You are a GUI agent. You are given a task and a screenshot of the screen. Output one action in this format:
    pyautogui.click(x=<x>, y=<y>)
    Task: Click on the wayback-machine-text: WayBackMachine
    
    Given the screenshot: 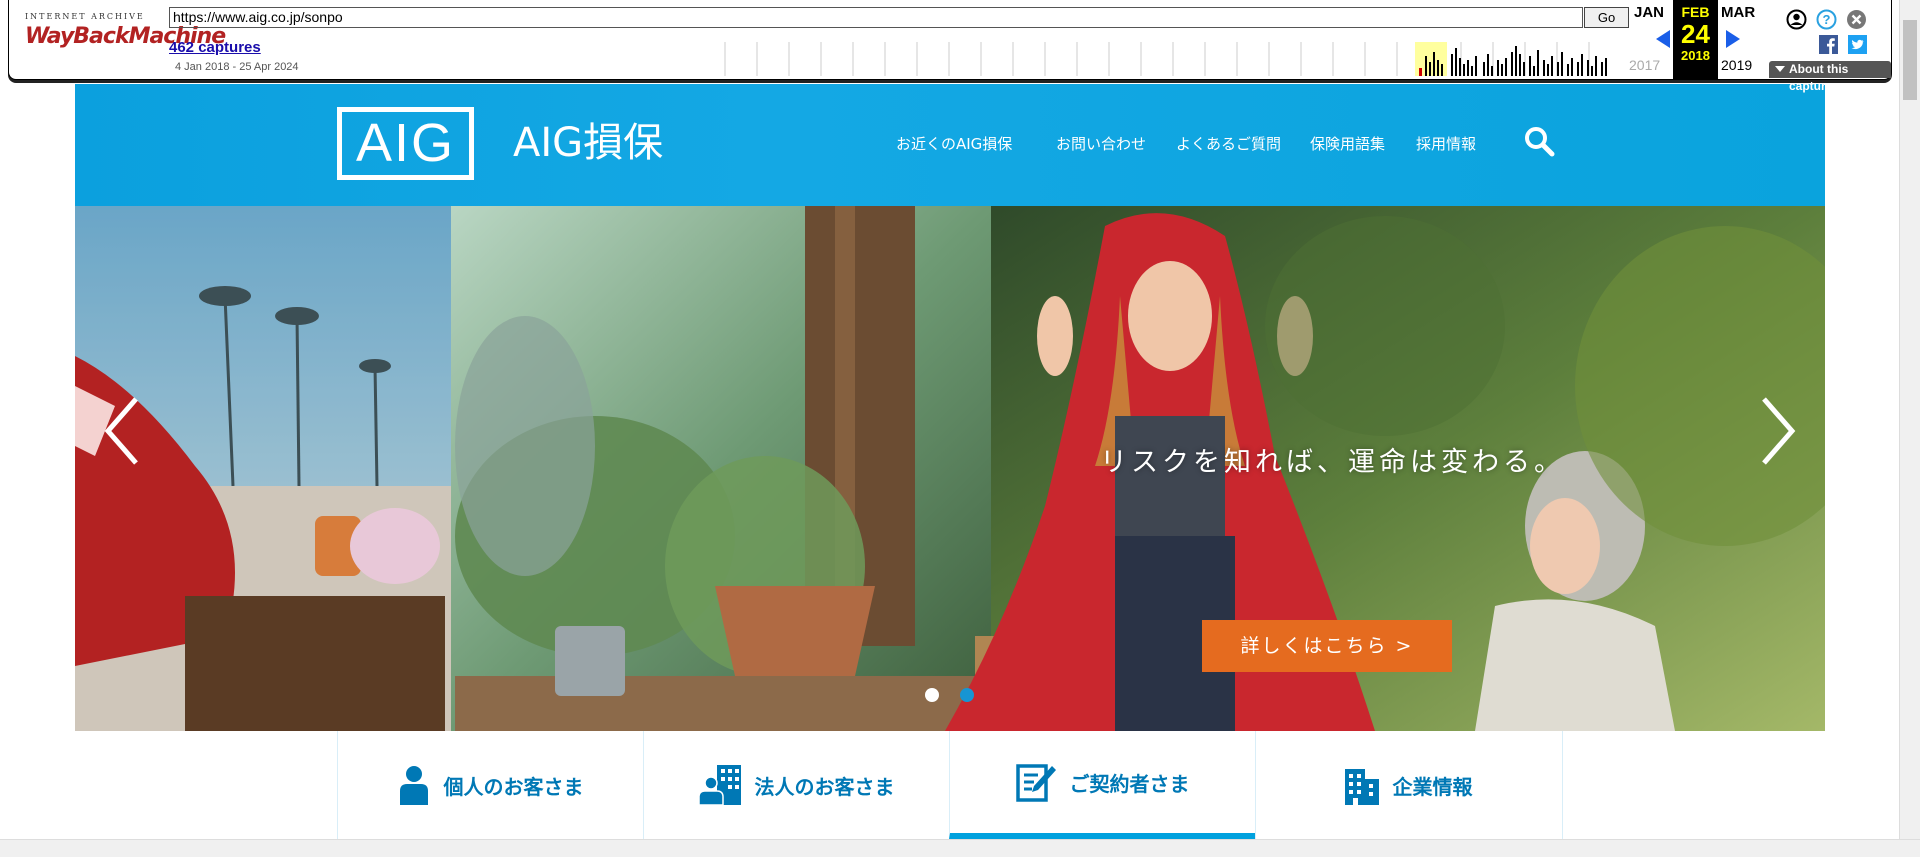 What is the action you would take?
    pyautogui.click(x=125, y=36)
    